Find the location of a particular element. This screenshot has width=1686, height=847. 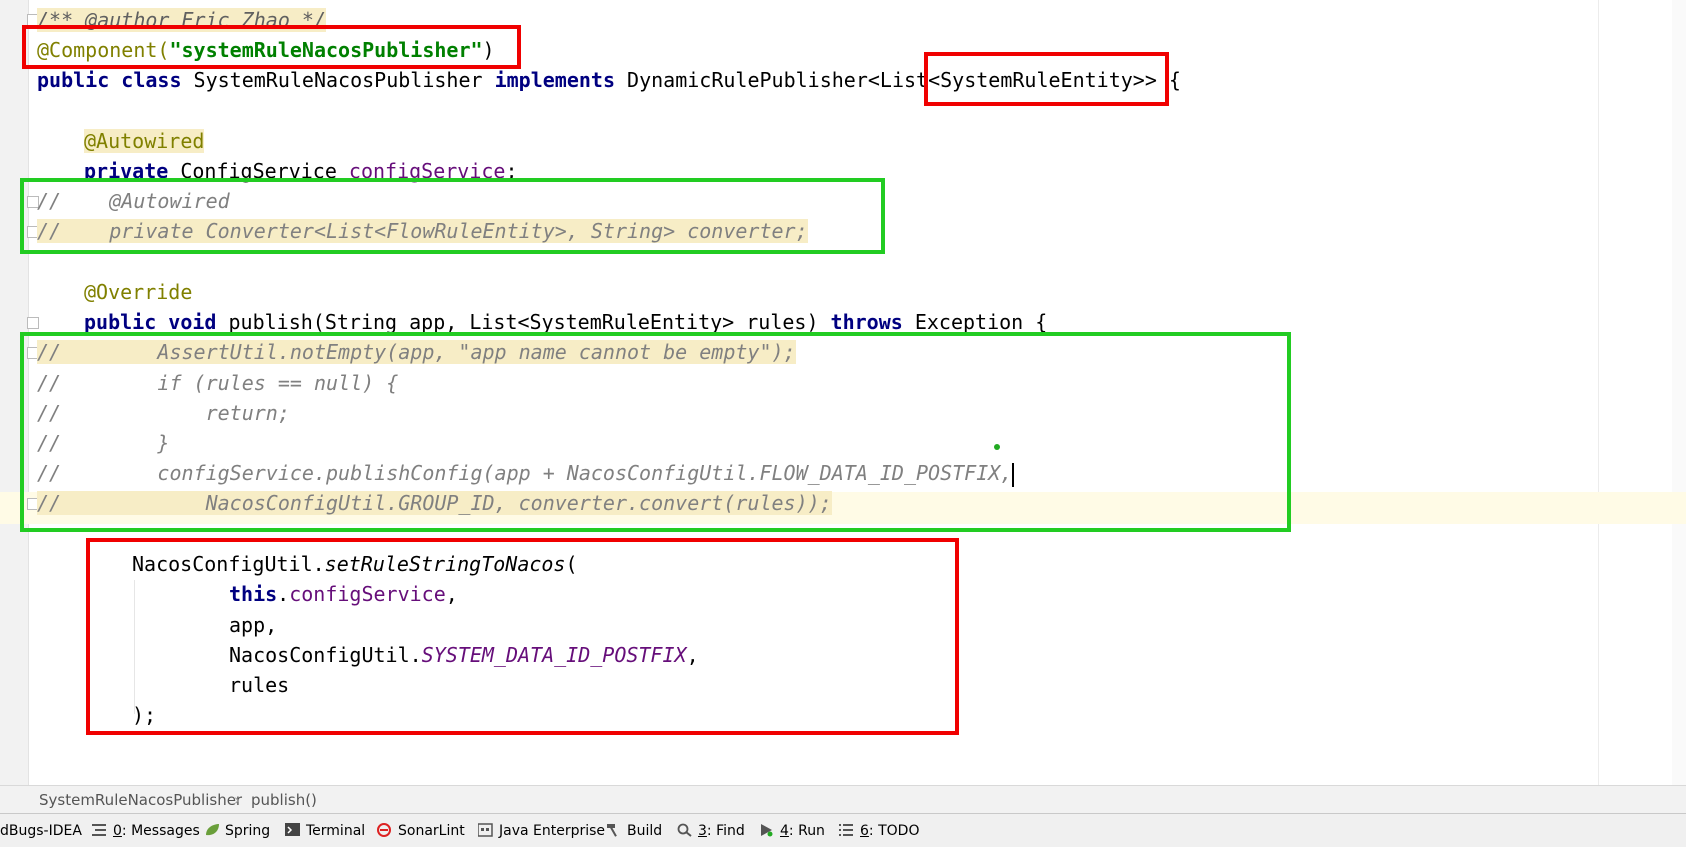

messages-shortcut: 0 is located at coordinates (117, 831).